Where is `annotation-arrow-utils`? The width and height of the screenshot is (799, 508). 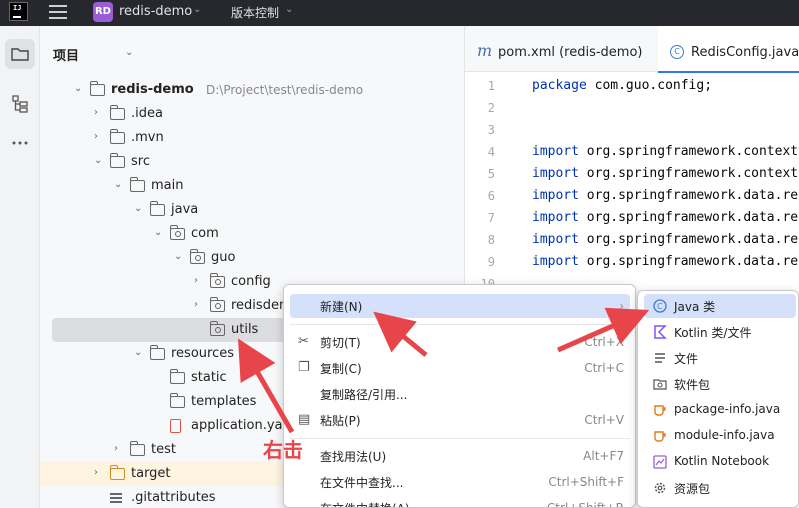
annotation-arrow-utils is located at coordinates (266, 386).